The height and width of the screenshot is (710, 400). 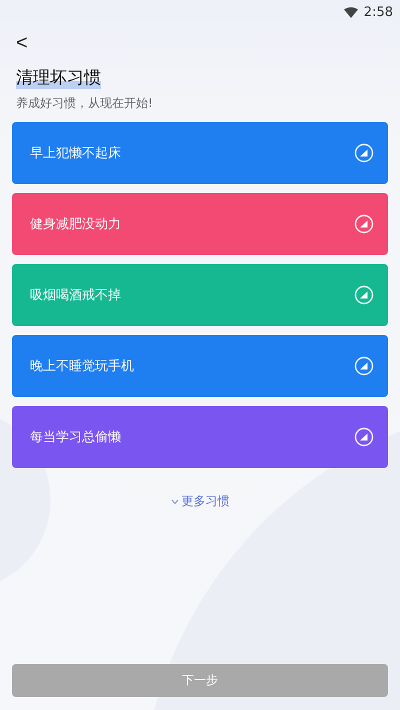 I want to click on habit-label: 健身减肥没动力, so click(x=75, y=224).